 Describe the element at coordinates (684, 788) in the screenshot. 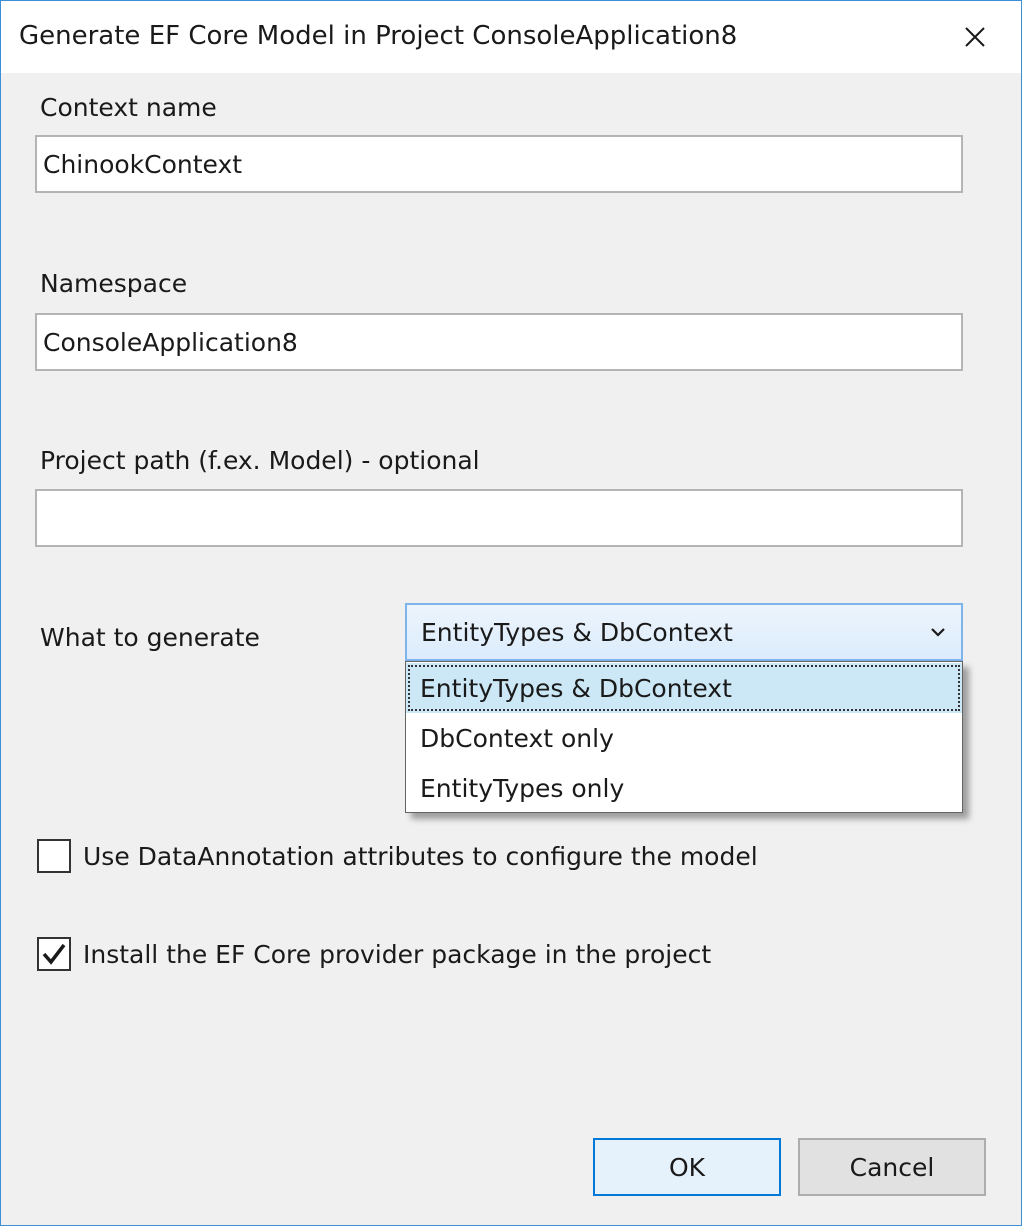

I see `dropdown-option-entitytypes-only: EntityTypes only` at that location.